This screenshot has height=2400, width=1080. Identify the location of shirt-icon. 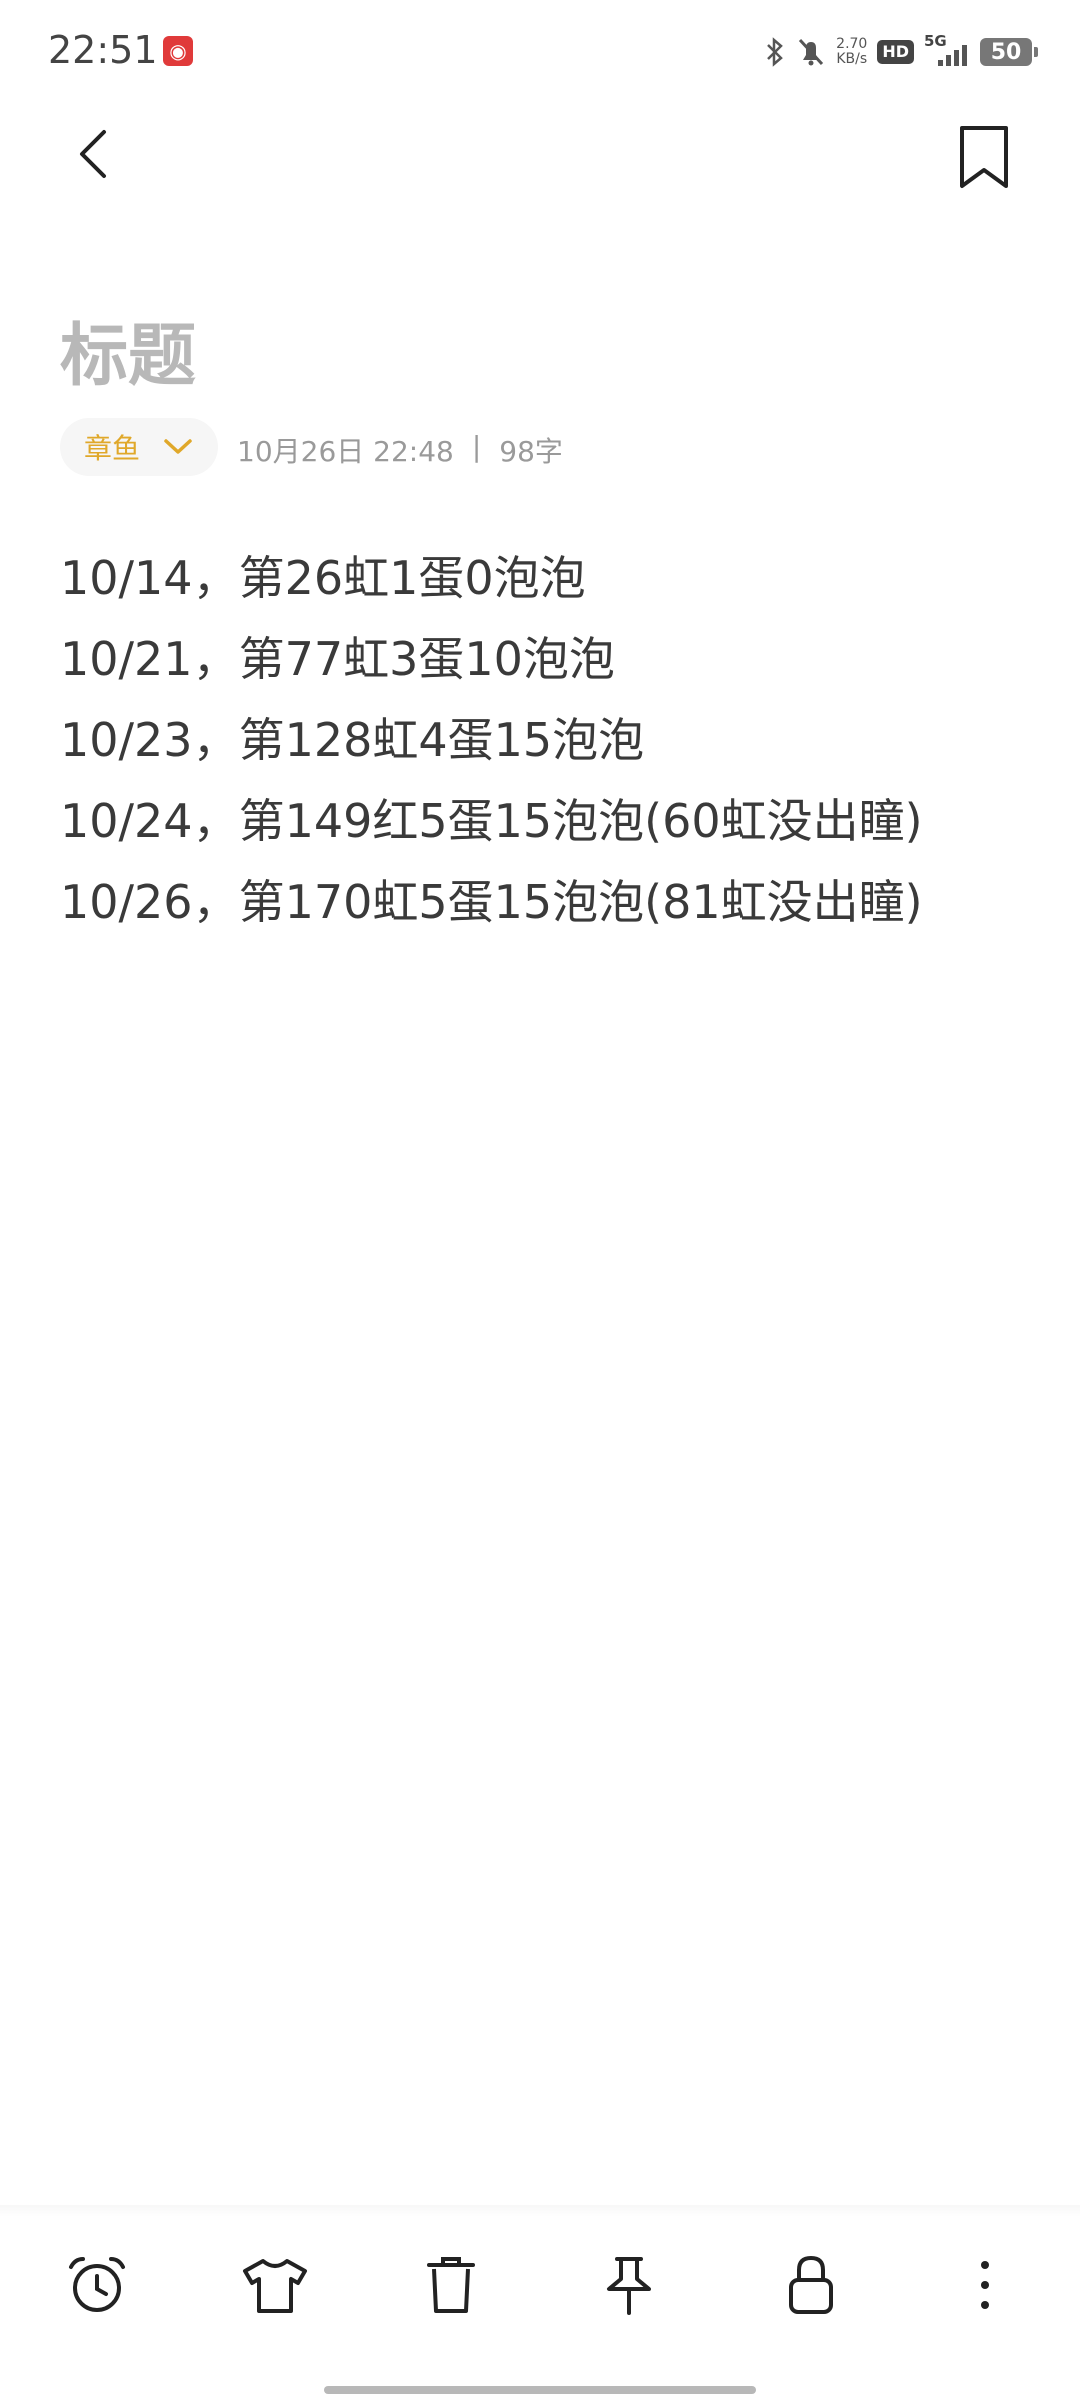
(275, 2286).